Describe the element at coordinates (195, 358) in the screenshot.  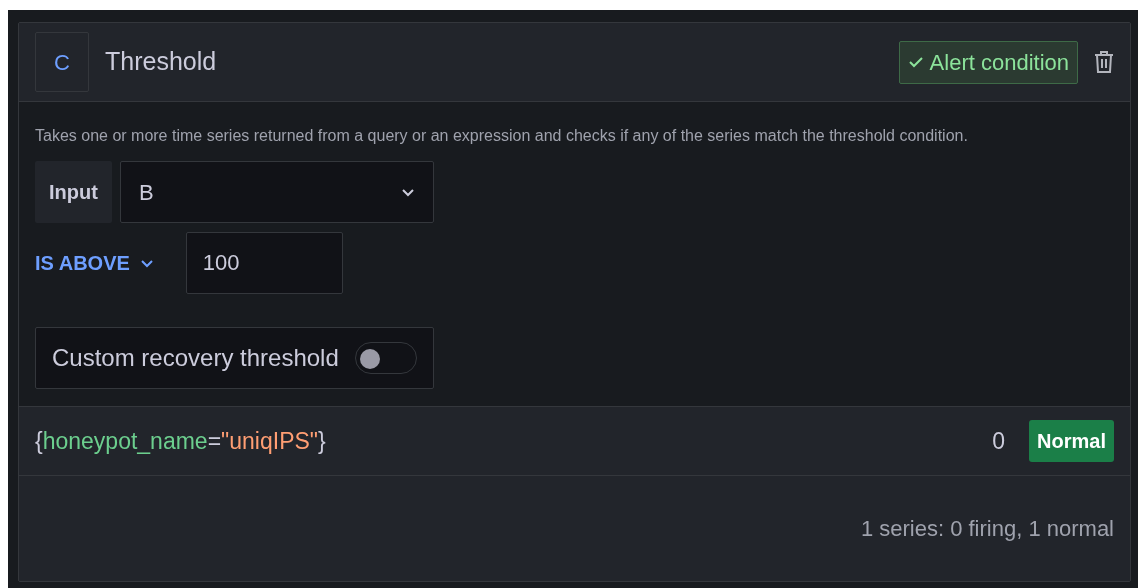
I see `recovery-label: Custom recovery threshold` at that location.